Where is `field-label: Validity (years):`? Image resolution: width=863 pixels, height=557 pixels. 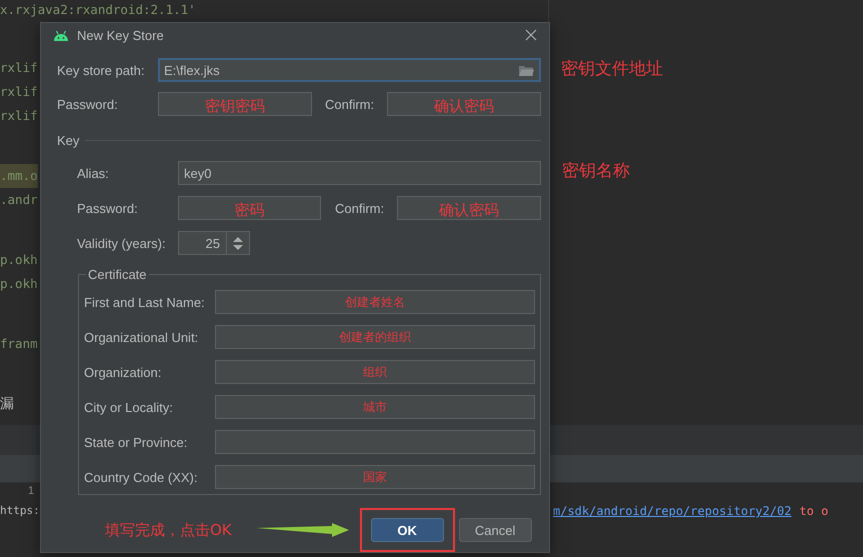
field-label: Validity (years): is located at coordinates (122, 243).